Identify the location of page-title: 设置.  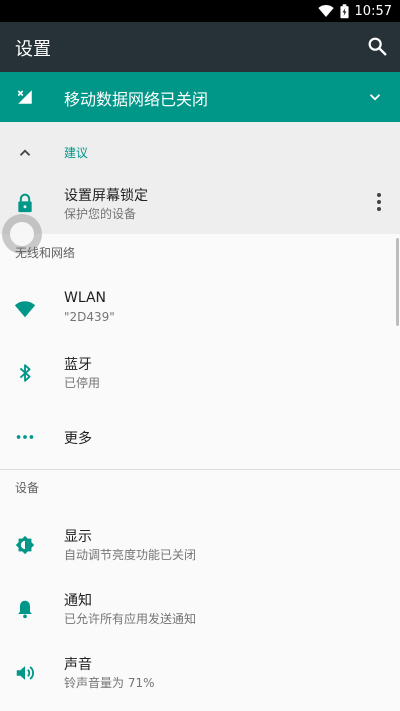
(33, 49).